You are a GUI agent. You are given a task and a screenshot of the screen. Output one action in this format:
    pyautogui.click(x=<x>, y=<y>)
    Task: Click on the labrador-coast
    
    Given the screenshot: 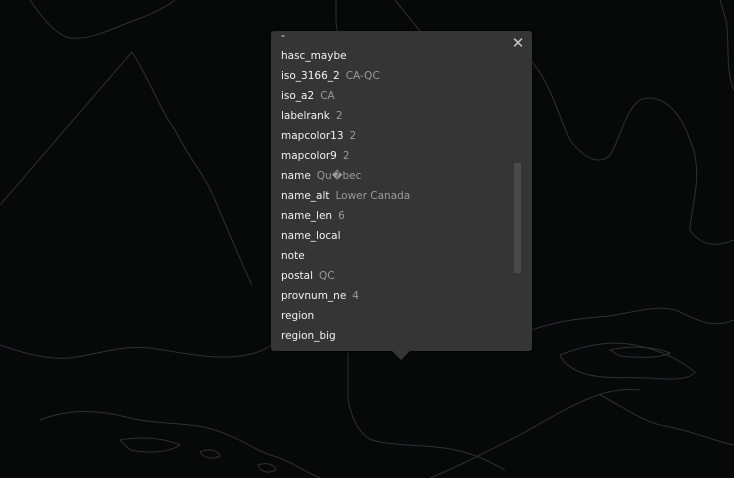 What is the action you would take?
    pyautogui.click(x=726, y=45)
    